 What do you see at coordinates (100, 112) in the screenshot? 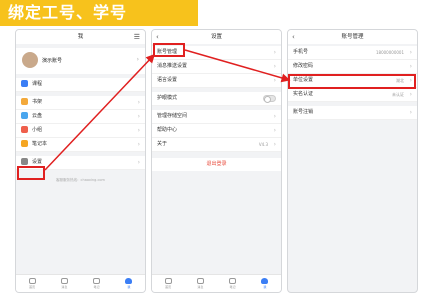
I see `arrow-settings-to-account` at bounding box center [100, 112].